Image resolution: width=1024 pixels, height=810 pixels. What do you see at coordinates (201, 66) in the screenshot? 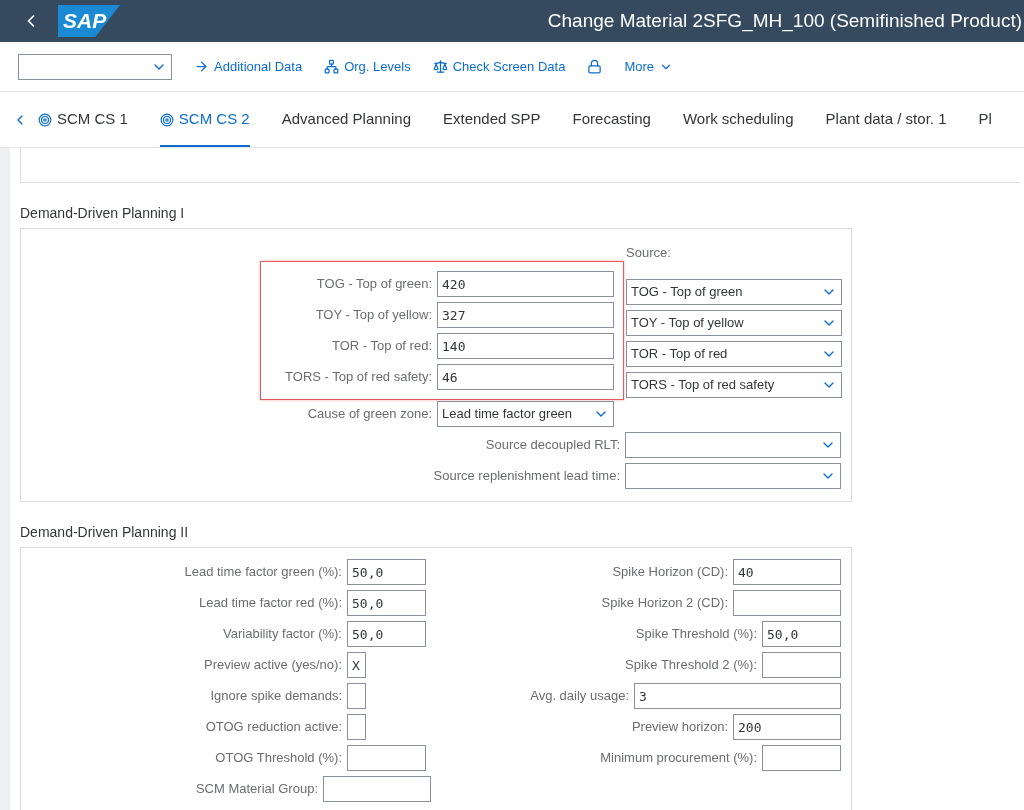
I see `arrow-right-icon` at bounding box center [201, 66].